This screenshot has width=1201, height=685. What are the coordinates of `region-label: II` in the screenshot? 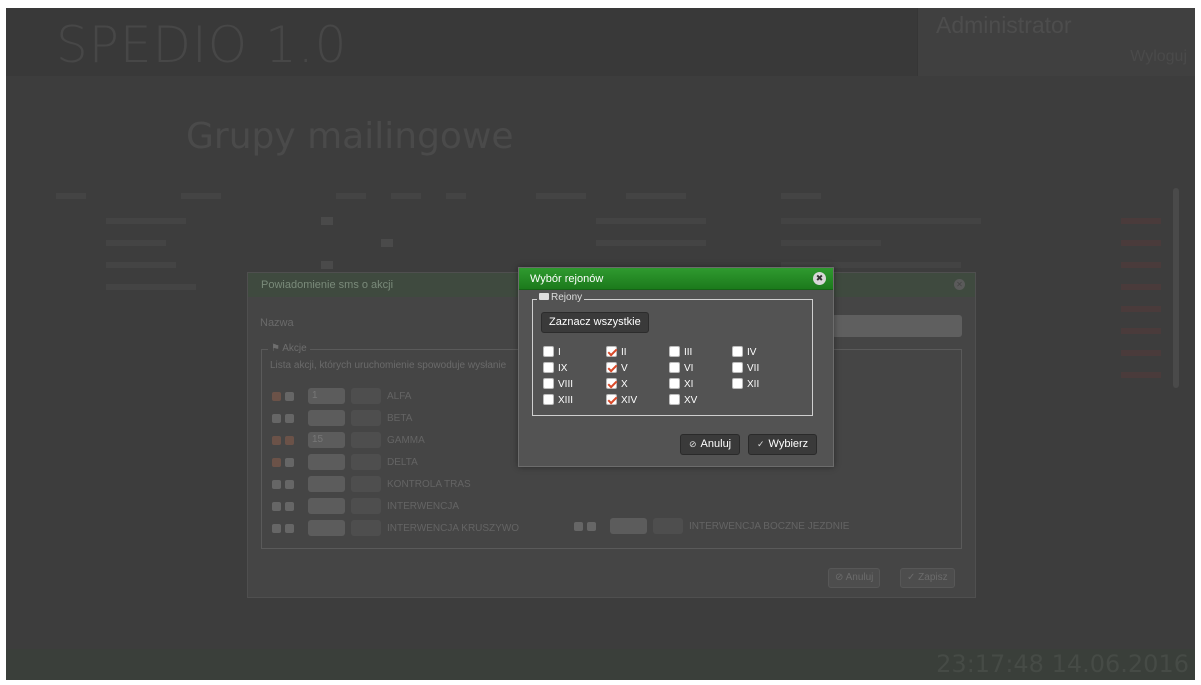 It's located at (624, 352).